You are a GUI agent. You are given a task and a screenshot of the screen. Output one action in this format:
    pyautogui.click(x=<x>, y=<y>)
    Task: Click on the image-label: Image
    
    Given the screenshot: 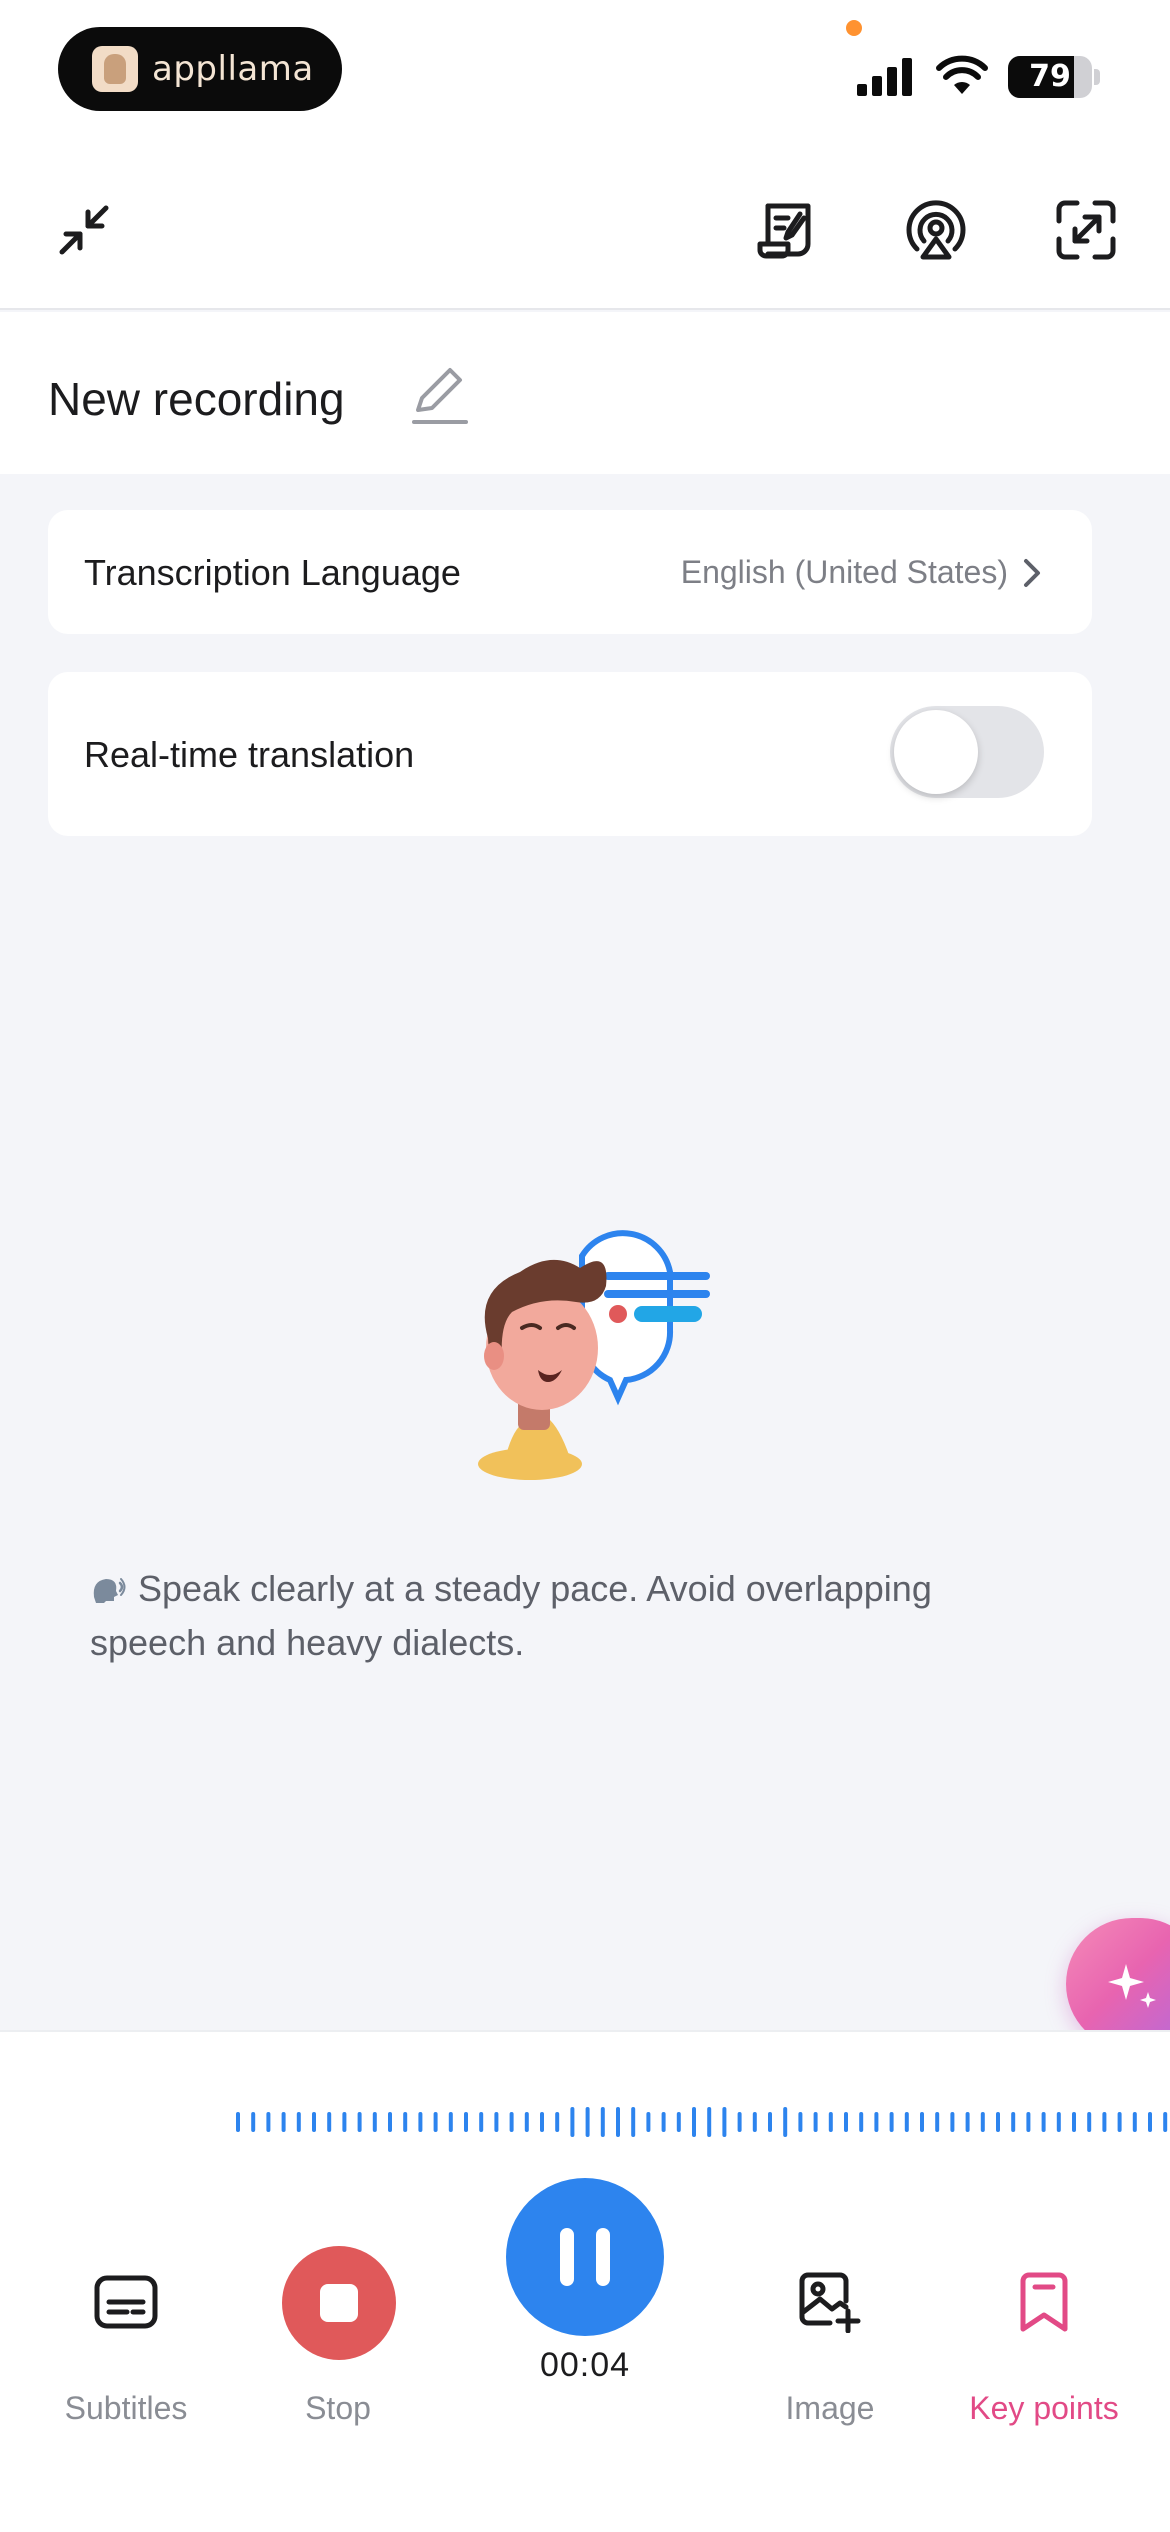 What is the action you would take?
    pyautogui.click(x=830, y=2408)
    